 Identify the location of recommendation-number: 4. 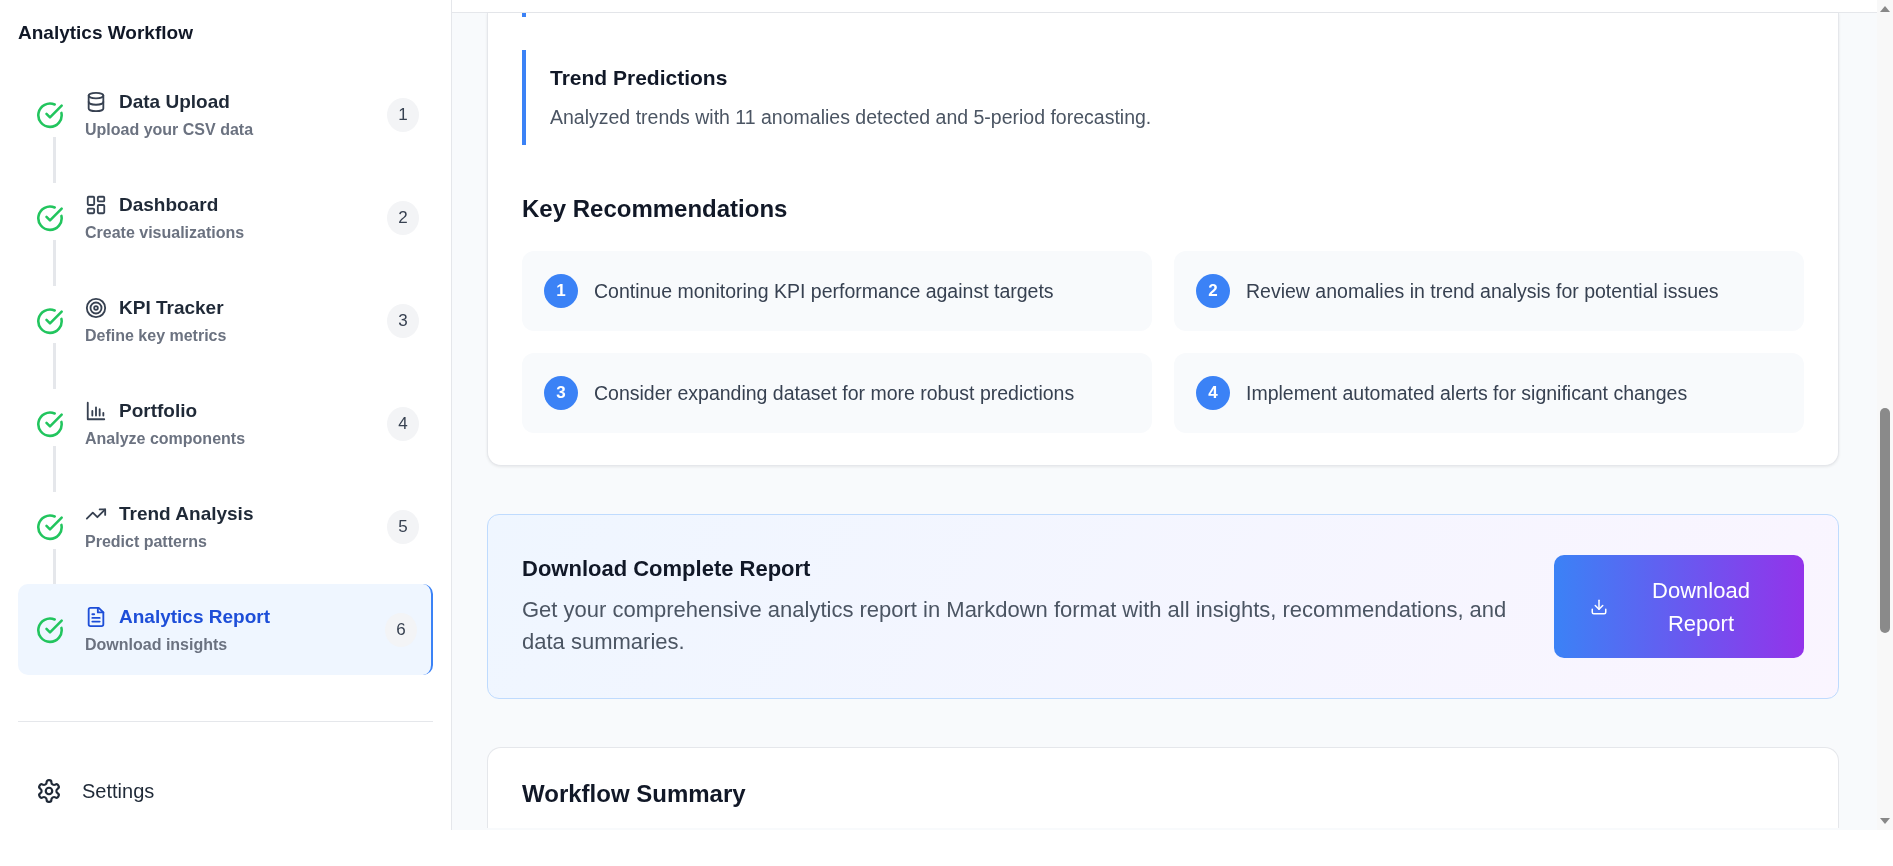
(1213, 393).